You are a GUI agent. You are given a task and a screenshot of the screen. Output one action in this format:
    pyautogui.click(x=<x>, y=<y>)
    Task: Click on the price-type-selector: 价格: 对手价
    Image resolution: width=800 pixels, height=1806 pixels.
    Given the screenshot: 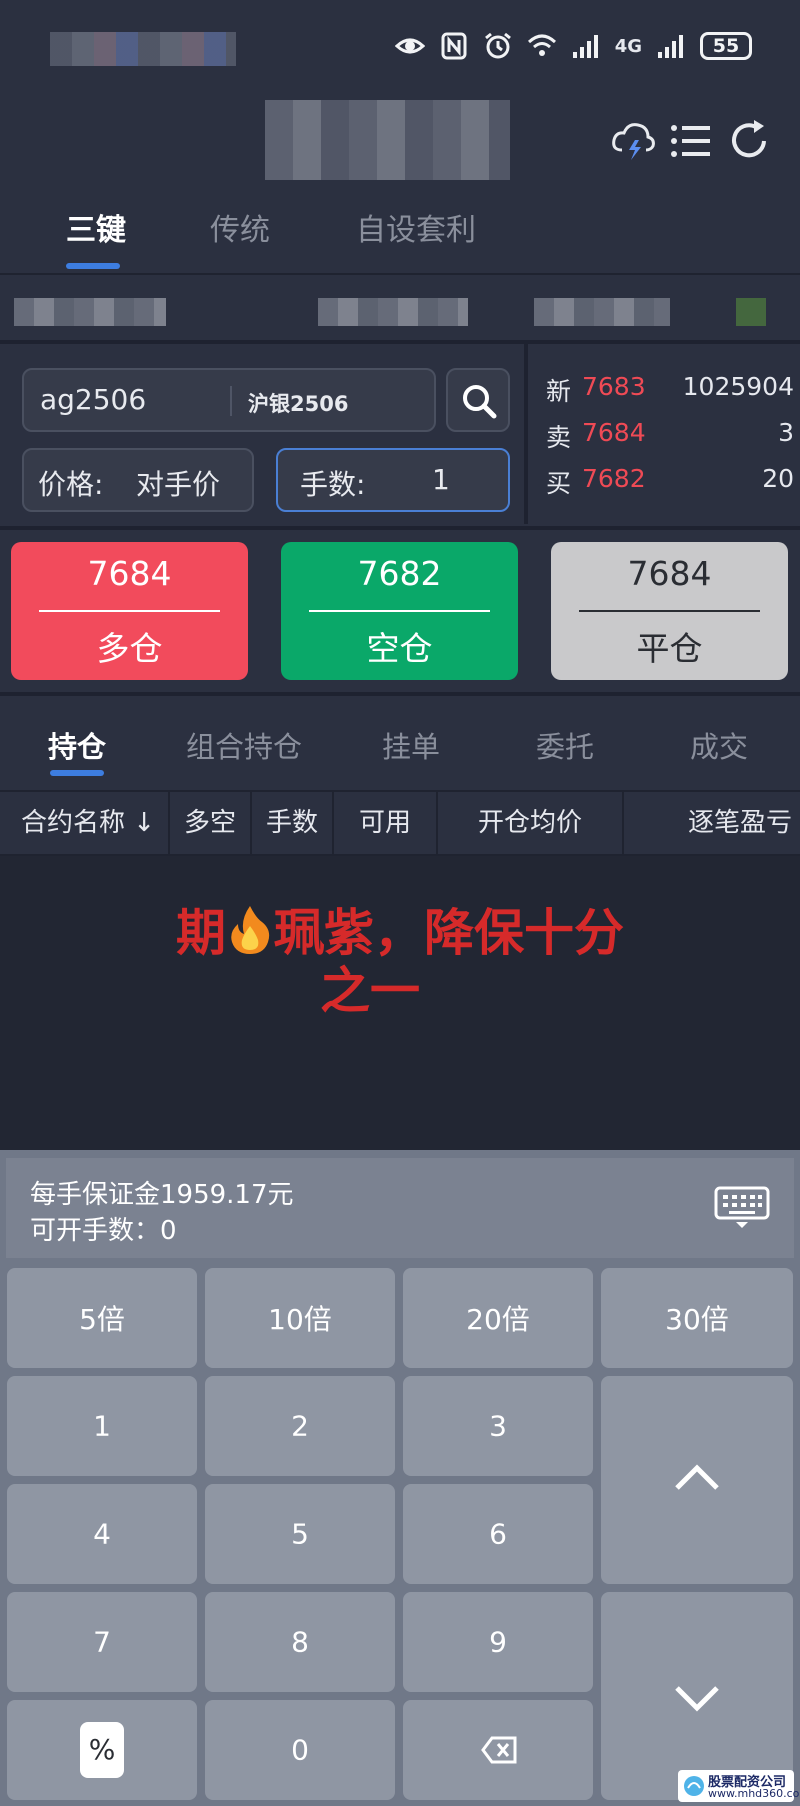 What is the action you would take?
    pyautogui.click(x=138, y=480)
    